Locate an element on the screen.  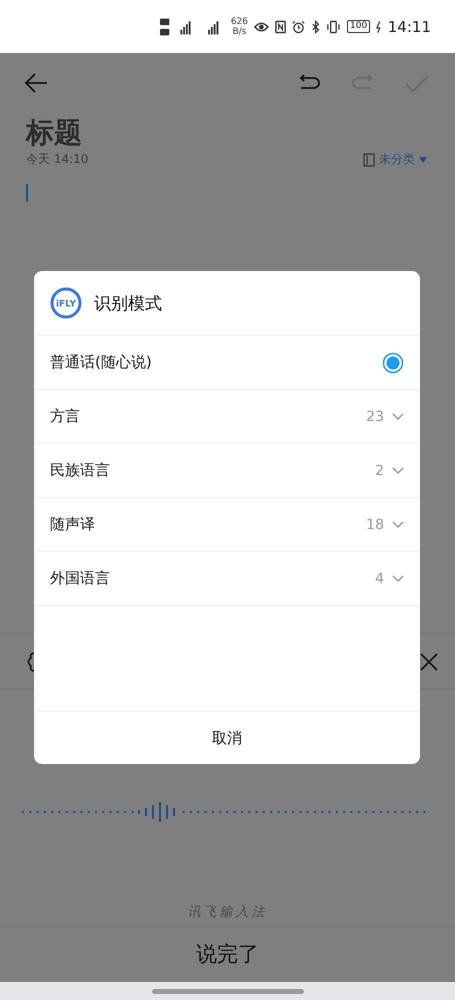
alarm-icon is located at coordinates (298, 27).